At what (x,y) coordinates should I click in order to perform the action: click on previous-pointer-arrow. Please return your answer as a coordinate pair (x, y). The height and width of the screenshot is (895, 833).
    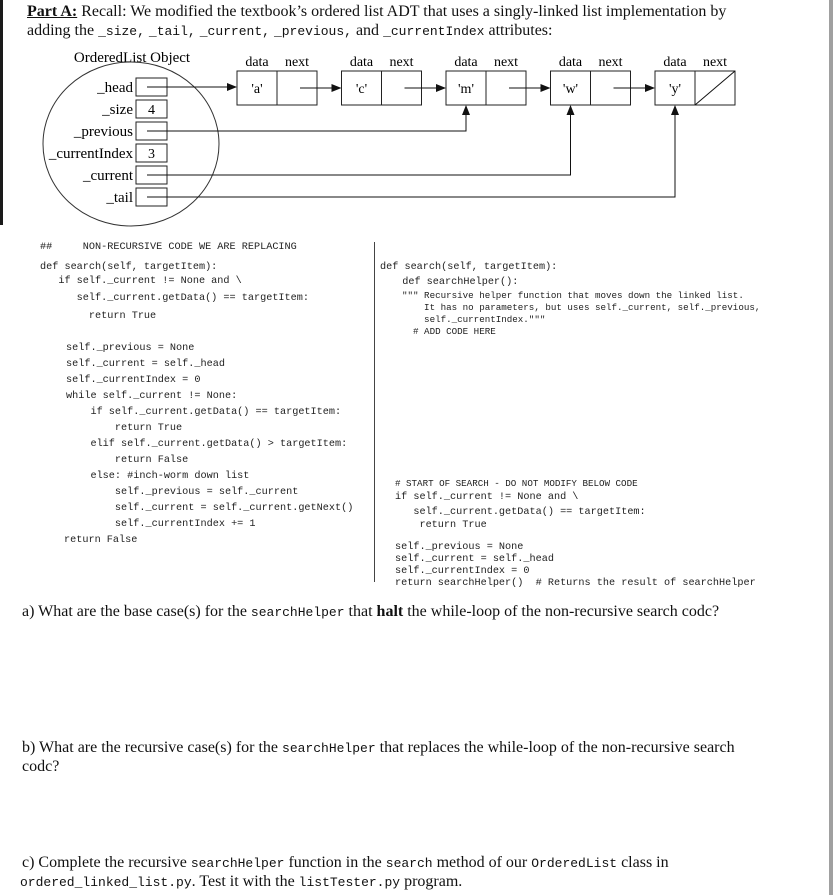
    Looking at the image, I should click on (308, 118).